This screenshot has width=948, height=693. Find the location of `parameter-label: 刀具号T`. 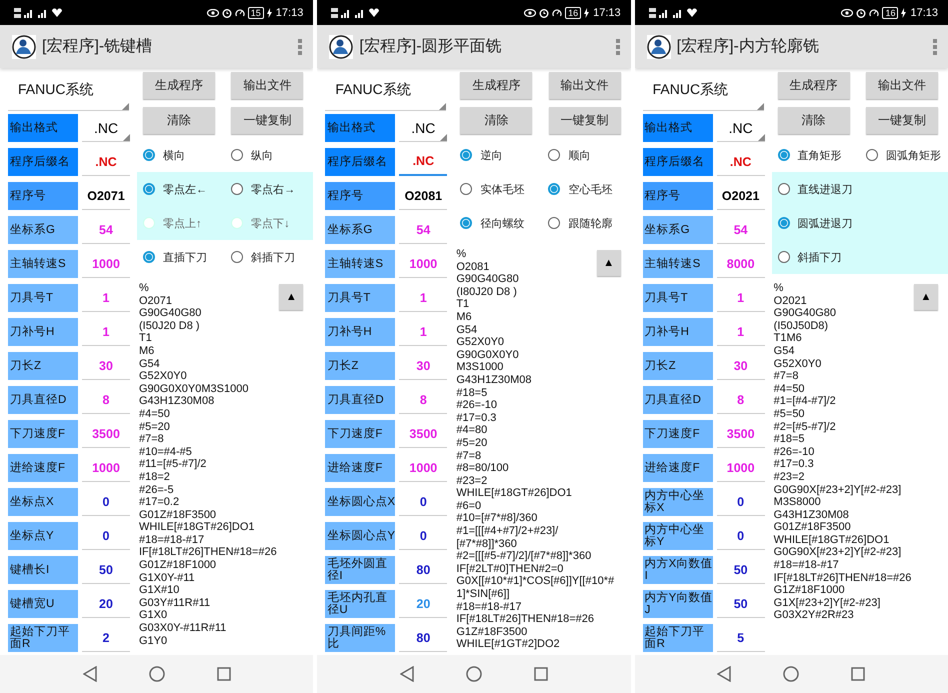

parameter-label: 刀具号T is located at coordinates (43, 298).